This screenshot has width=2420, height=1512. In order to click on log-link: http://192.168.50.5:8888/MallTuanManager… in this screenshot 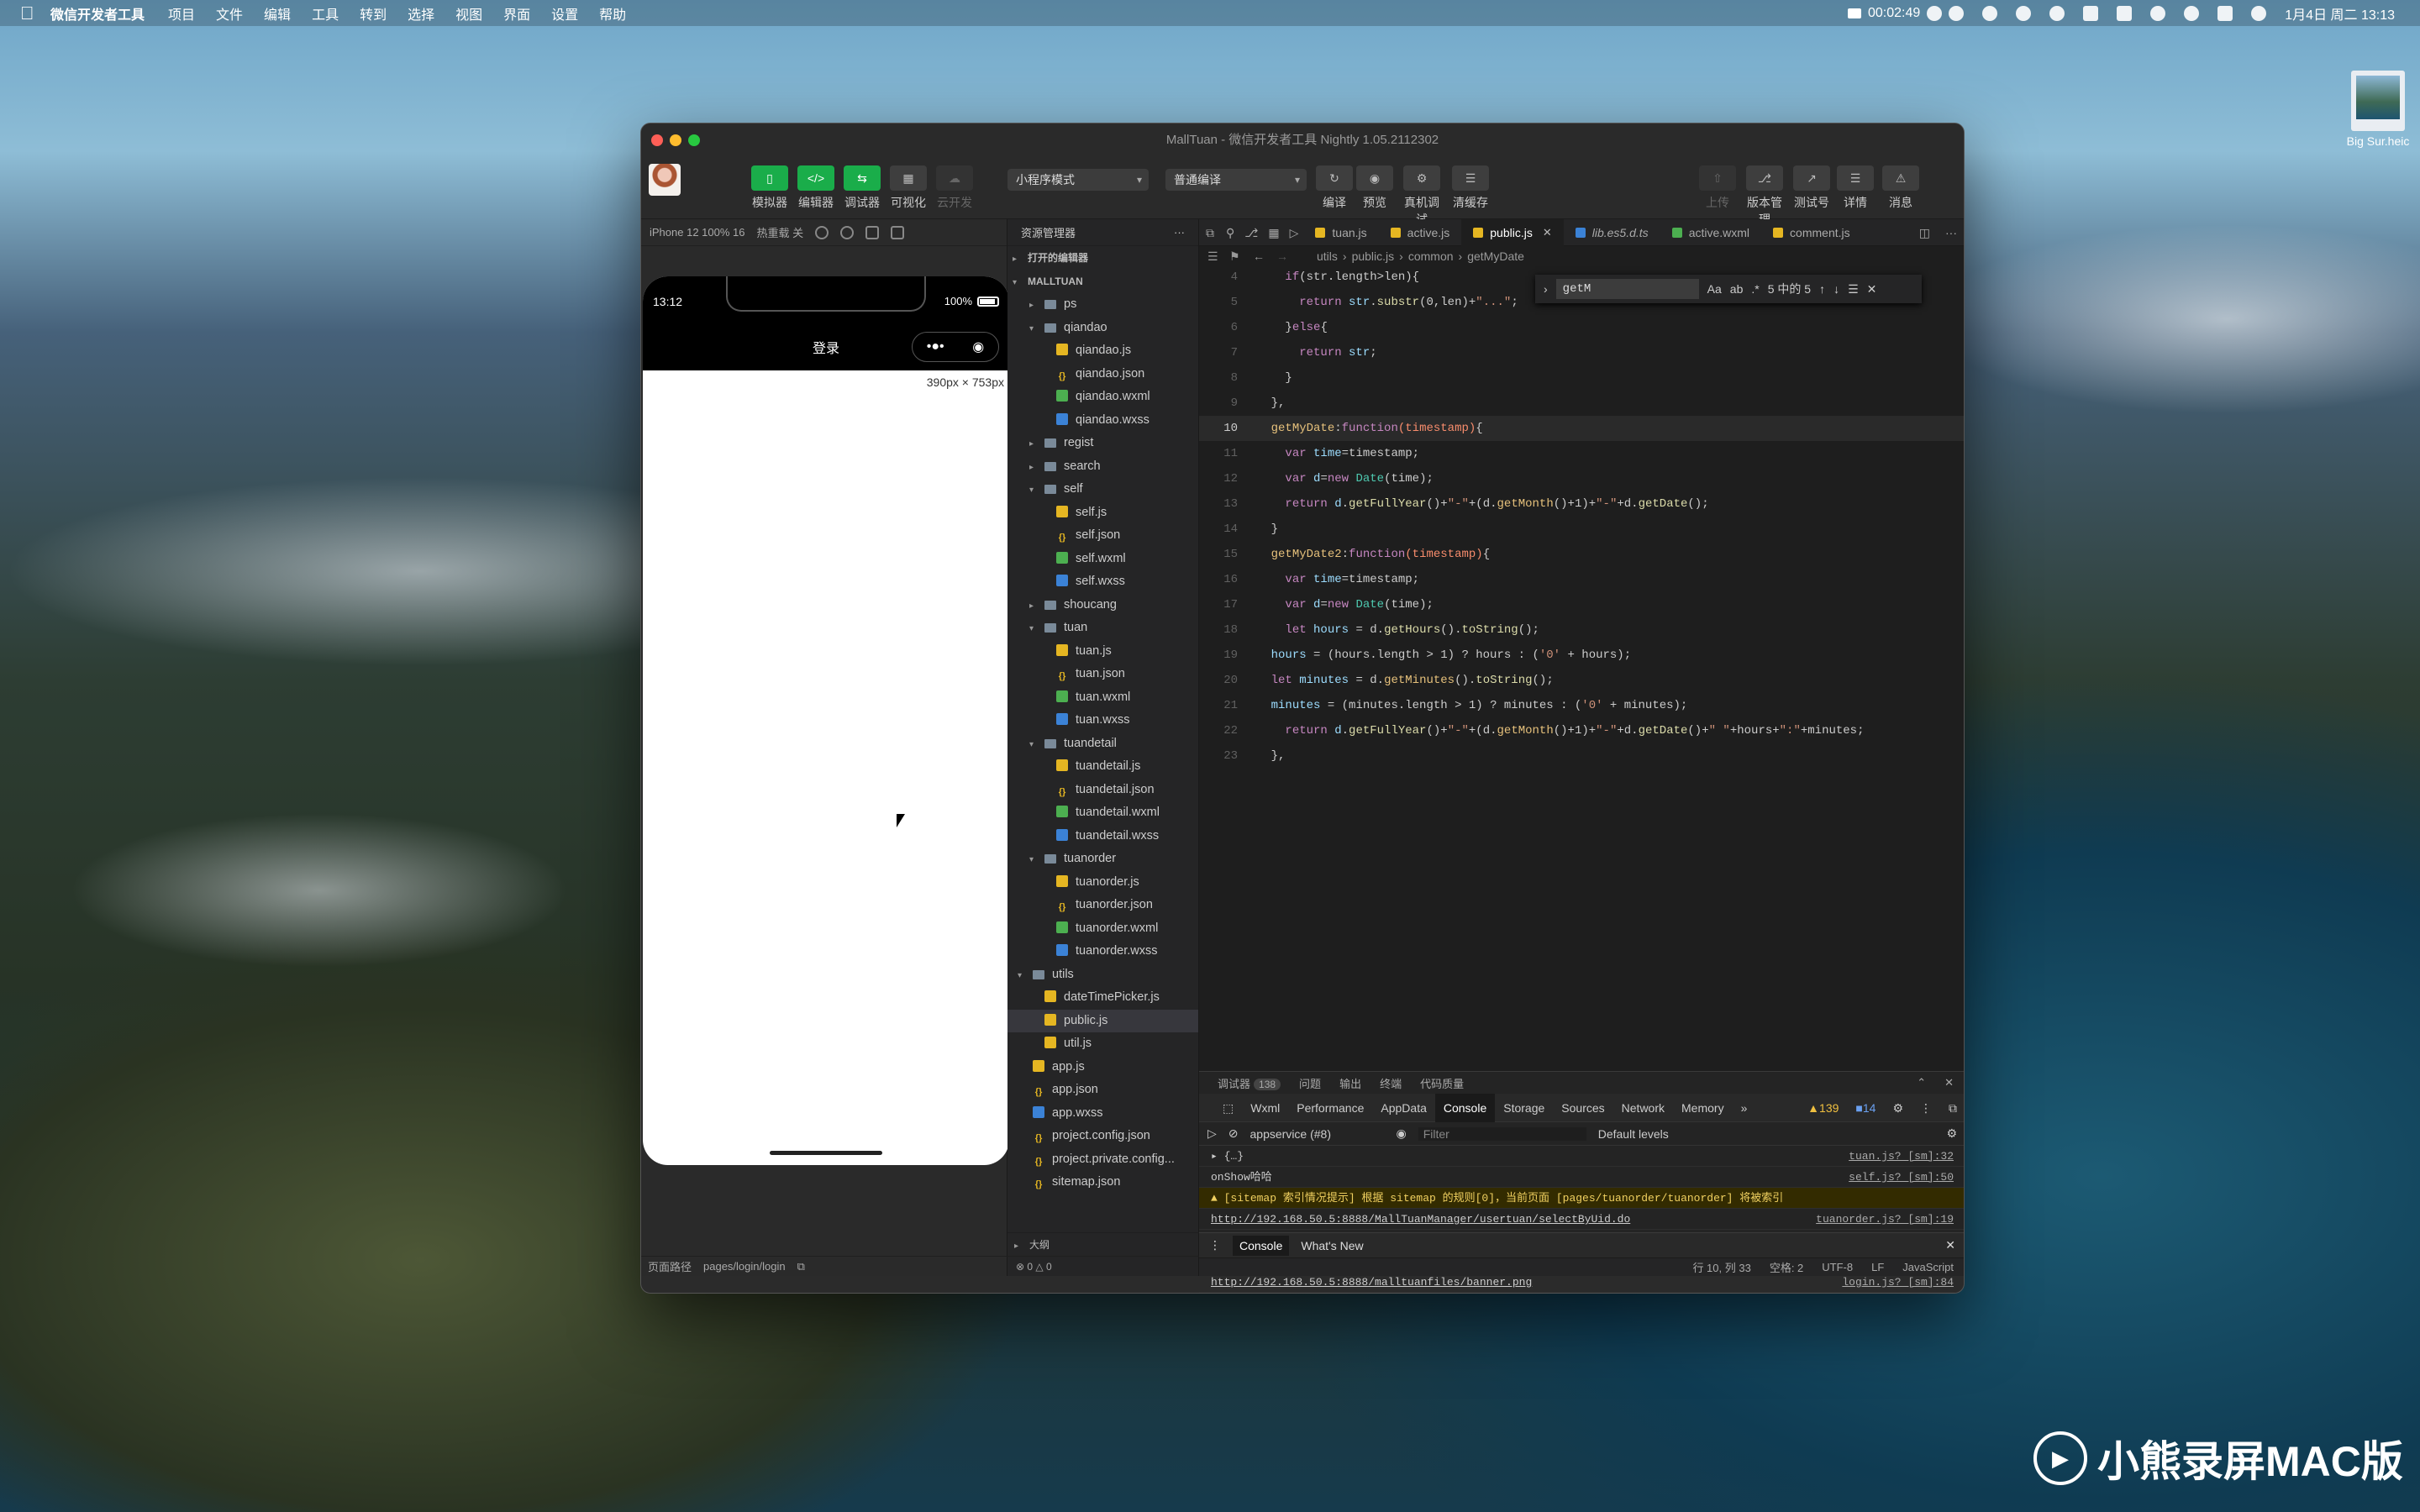, I will do `click(1420, 1219)`.